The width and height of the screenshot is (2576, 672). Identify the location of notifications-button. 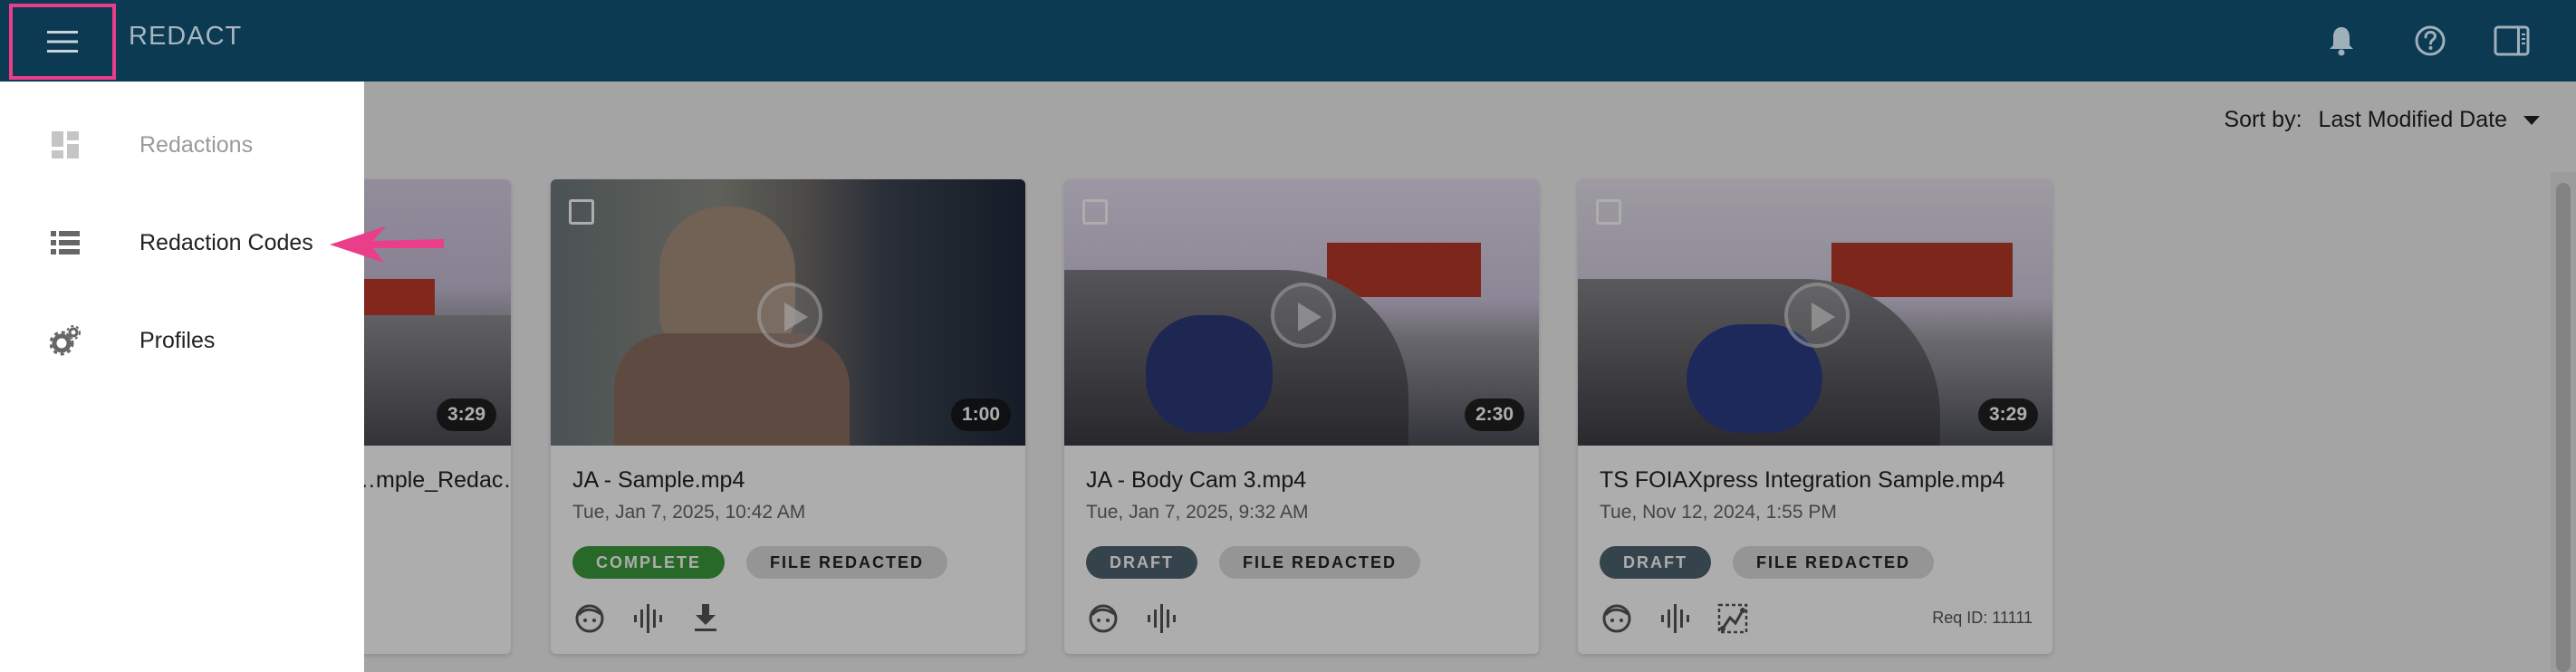
(2341, 40).